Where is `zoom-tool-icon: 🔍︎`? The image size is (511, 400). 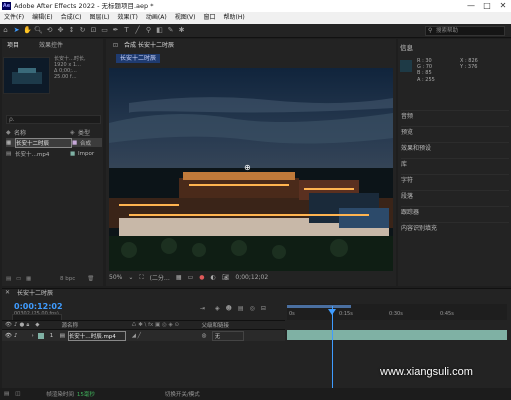
zoom-tool-icon: 🔍︎ is located at coordinates (38, 30).